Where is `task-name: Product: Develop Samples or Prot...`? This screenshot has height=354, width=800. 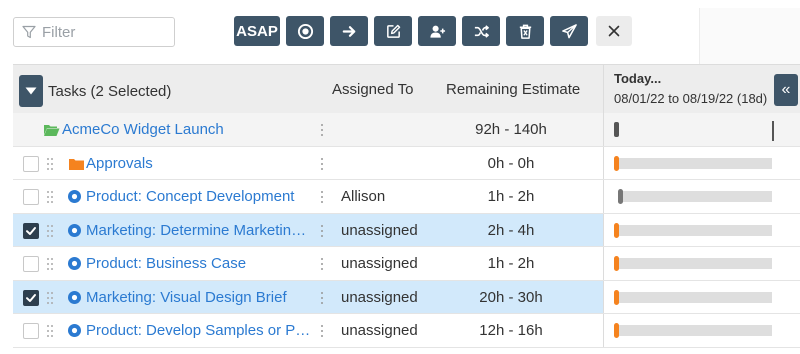
task-name: Product: Develop Samples or Prot... is located at coordinates (198, 330).